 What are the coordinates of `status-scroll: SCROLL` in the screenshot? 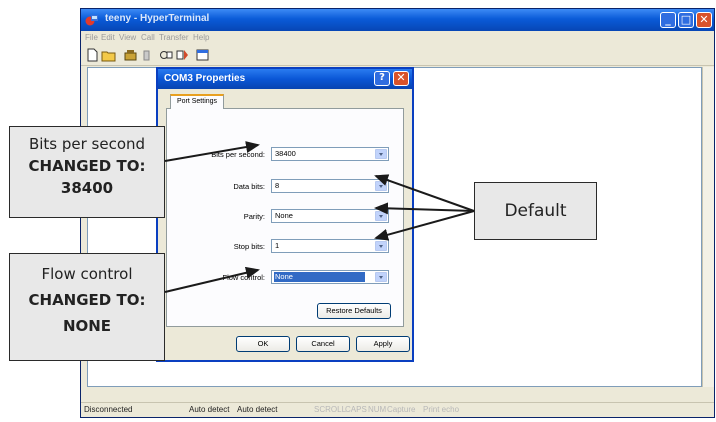 It's located at (330, 409).